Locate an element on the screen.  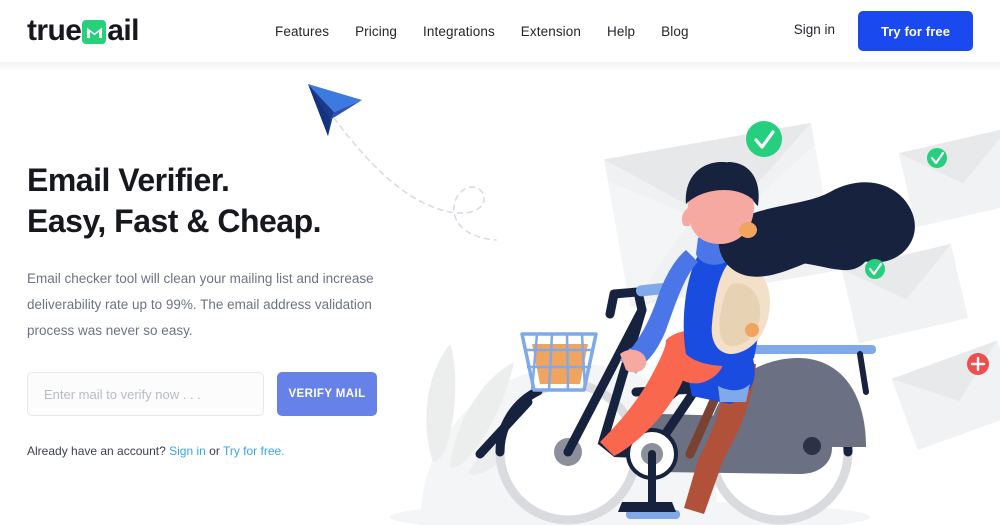
plus-badge is located at coordinates (978, 364).